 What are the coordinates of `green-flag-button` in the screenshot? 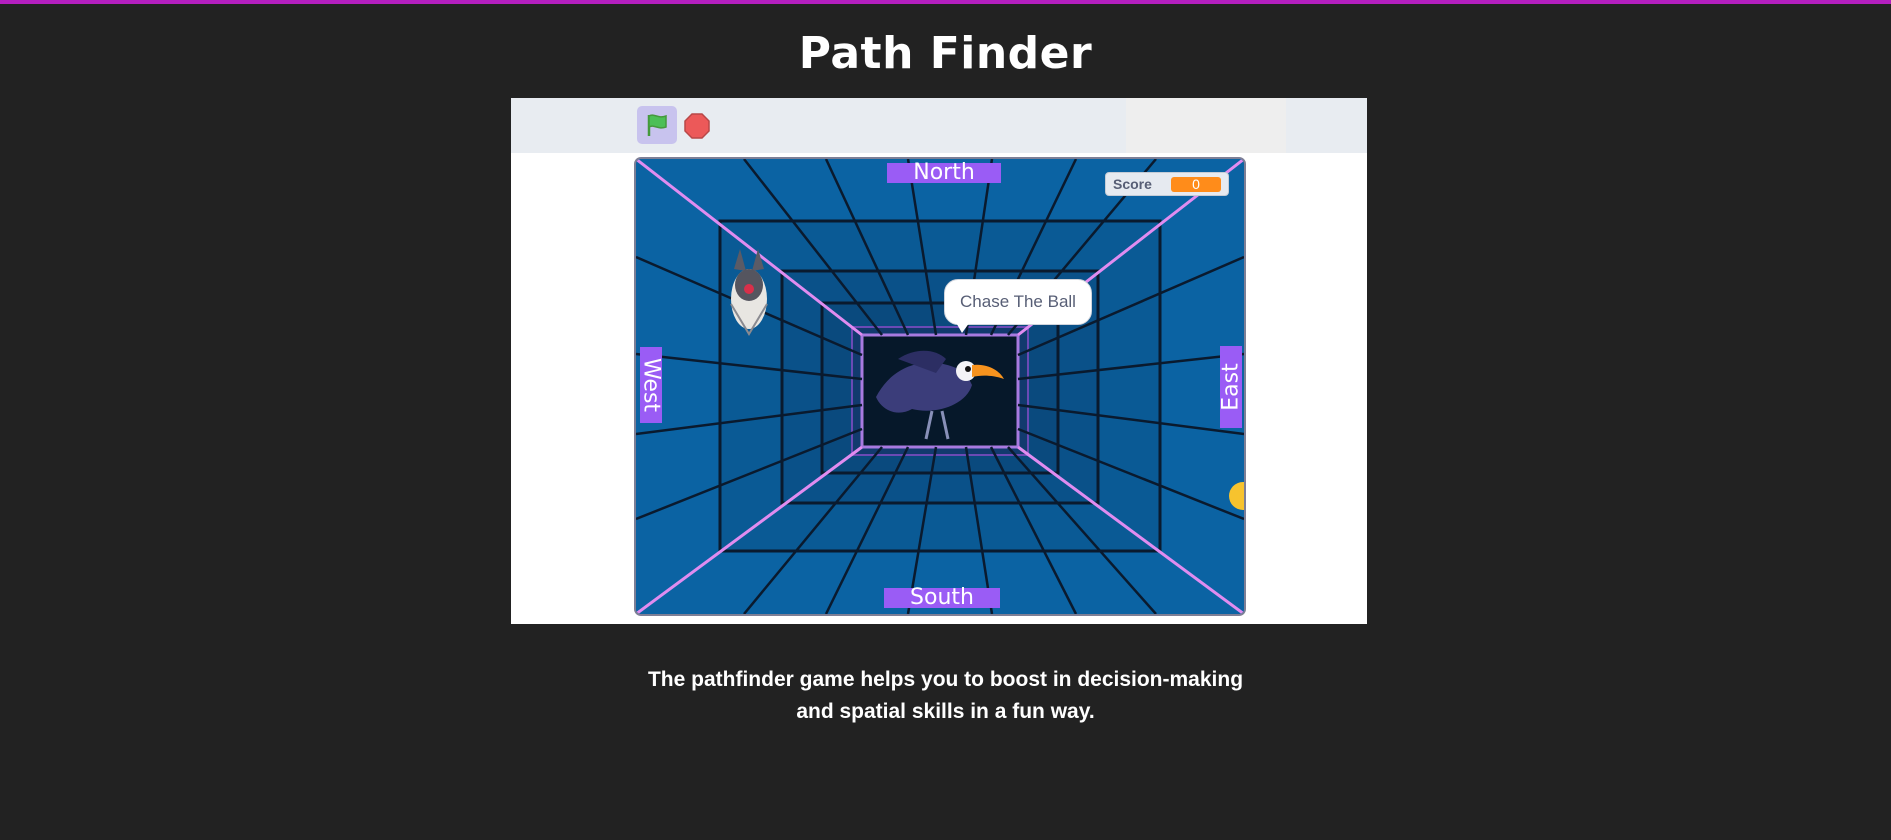 It's located at (657, 125).